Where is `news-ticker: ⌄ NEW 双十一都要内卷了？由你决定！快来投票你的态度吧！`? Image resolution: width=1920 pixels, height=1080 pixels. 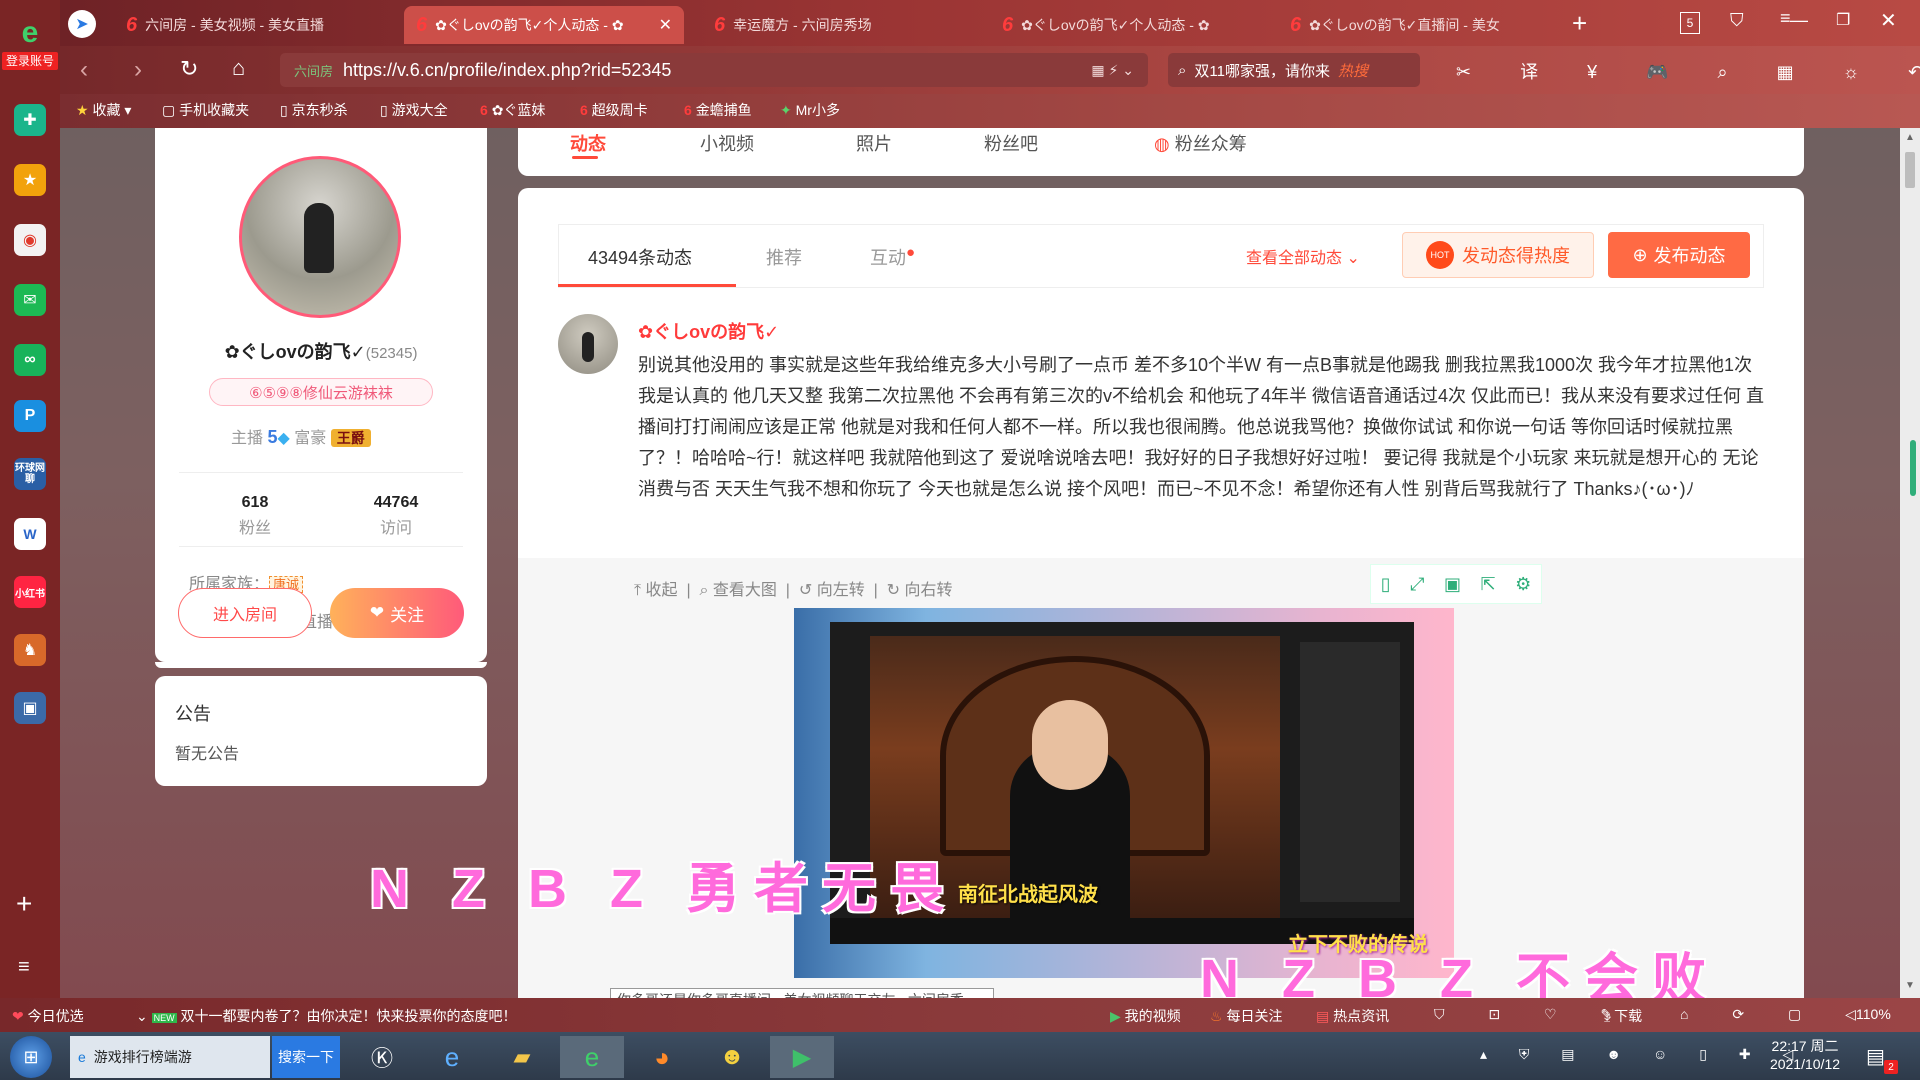 news-ticker: ⌄ NEW 双十一都要内卷了？由你决定！快来投票你的态度吧！ is located at coordinates (326, 1016).